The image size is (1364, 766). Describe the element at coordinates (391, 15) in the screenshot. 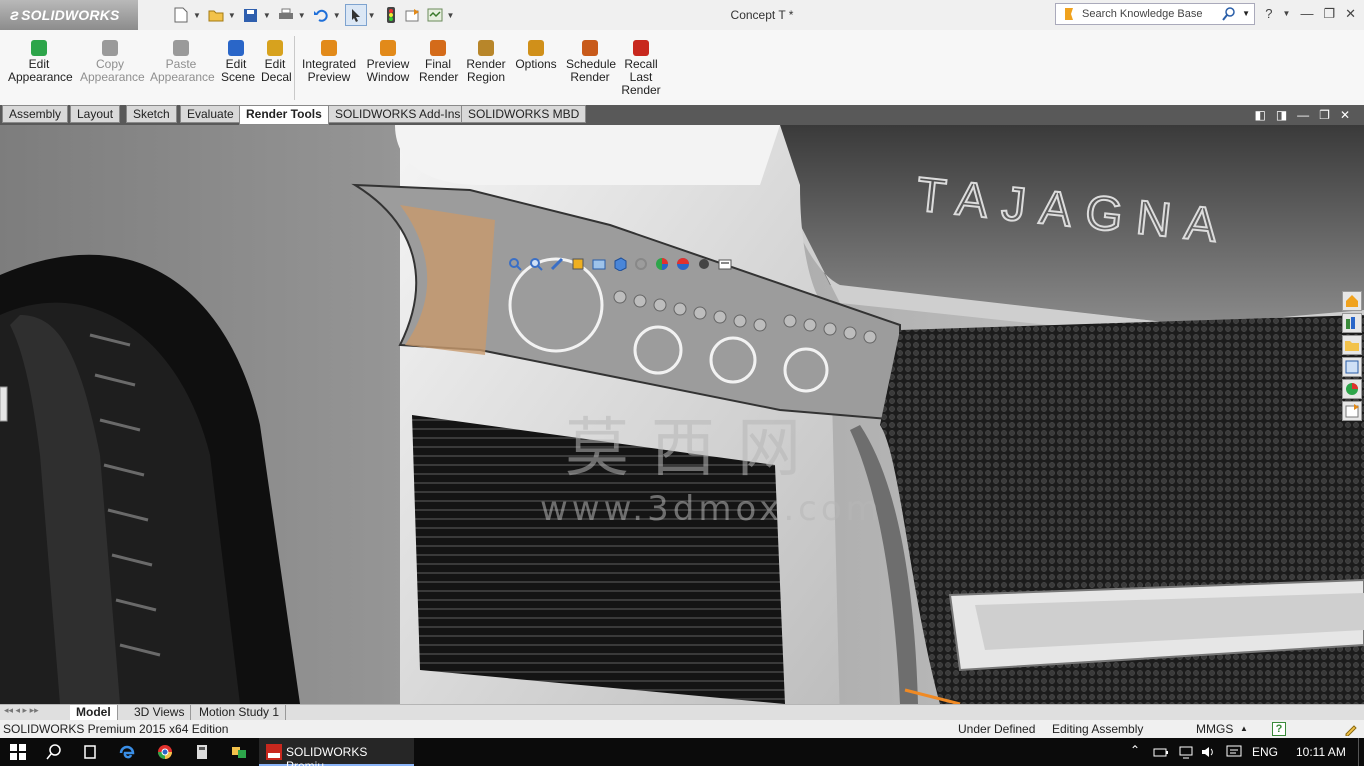

I see `rebuild-traffic-light-icon` at that location.